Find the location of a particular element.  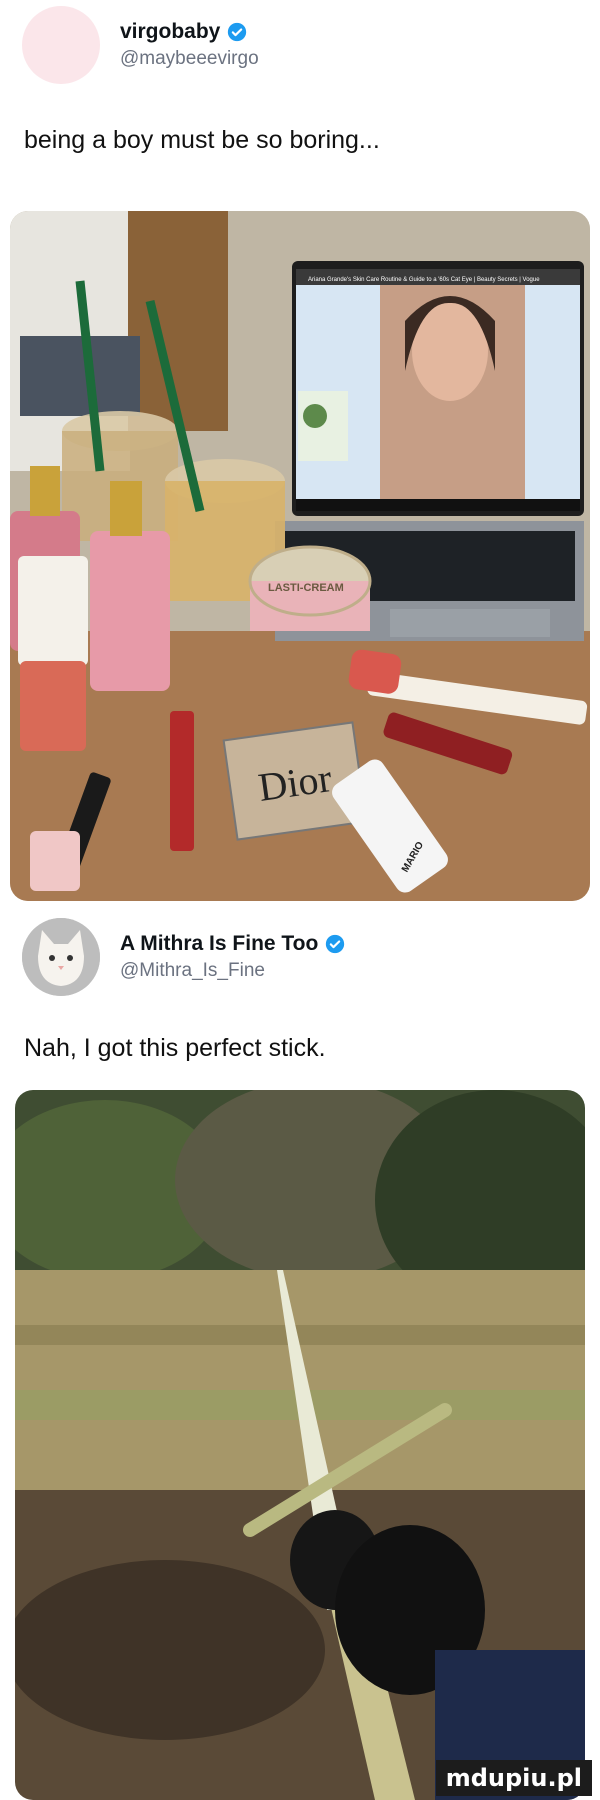

handle: @Mithra_Is_Fine is located at coordinates (232, 971).